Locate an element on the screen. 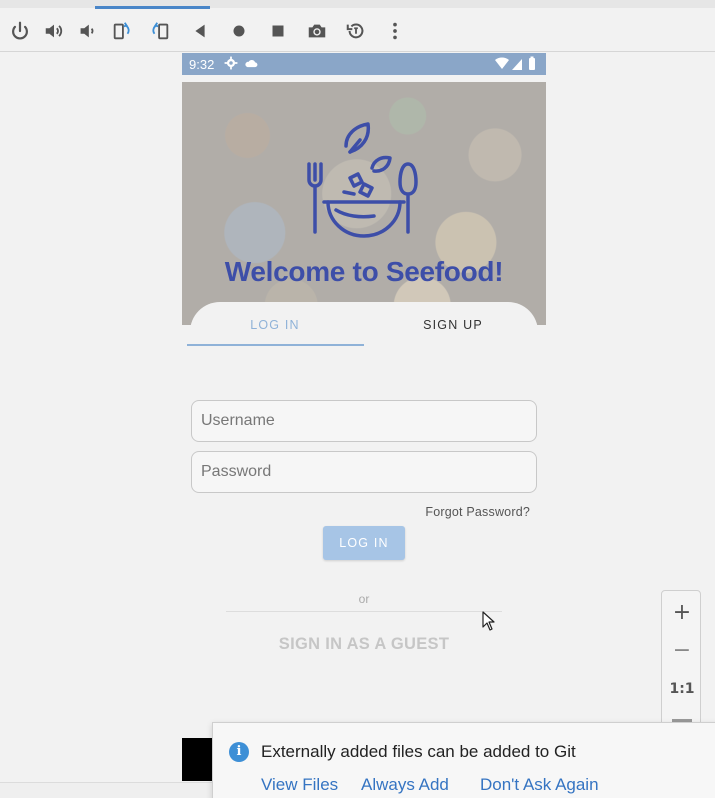 Image resolution: width=715 pixels, height=798 pixels. rotate-right-icon is located at coordinates (160, 31).